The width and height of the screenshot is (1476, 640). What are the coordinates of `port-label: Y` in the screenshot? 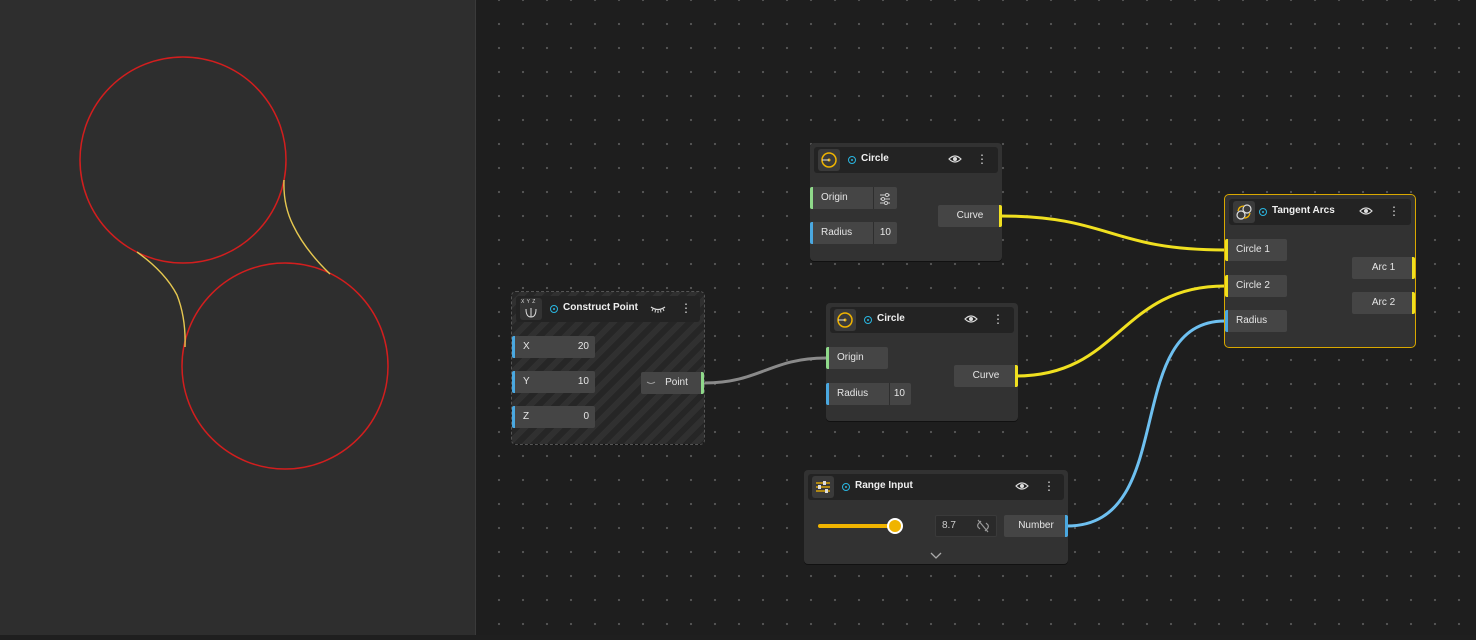 It's located at (526, 381).